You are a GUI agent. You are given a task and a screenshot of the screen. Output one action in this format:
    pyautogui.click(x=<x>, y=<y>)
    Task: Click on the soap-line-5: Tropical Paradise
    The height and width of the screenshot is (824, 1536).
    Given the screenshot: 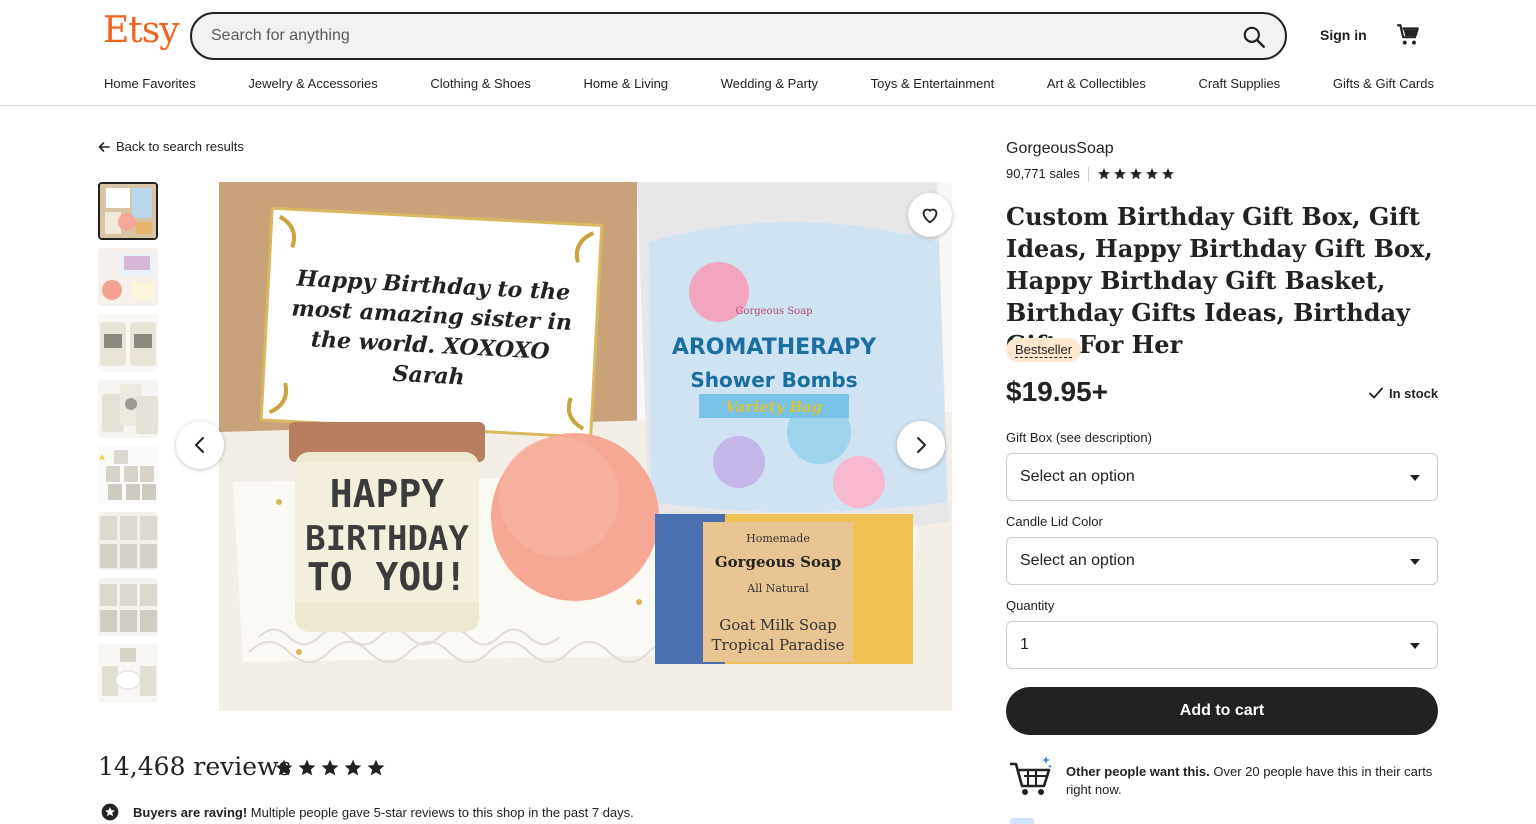 What is the action you would take?
    pyautogui.click(x=778, y=645)
    